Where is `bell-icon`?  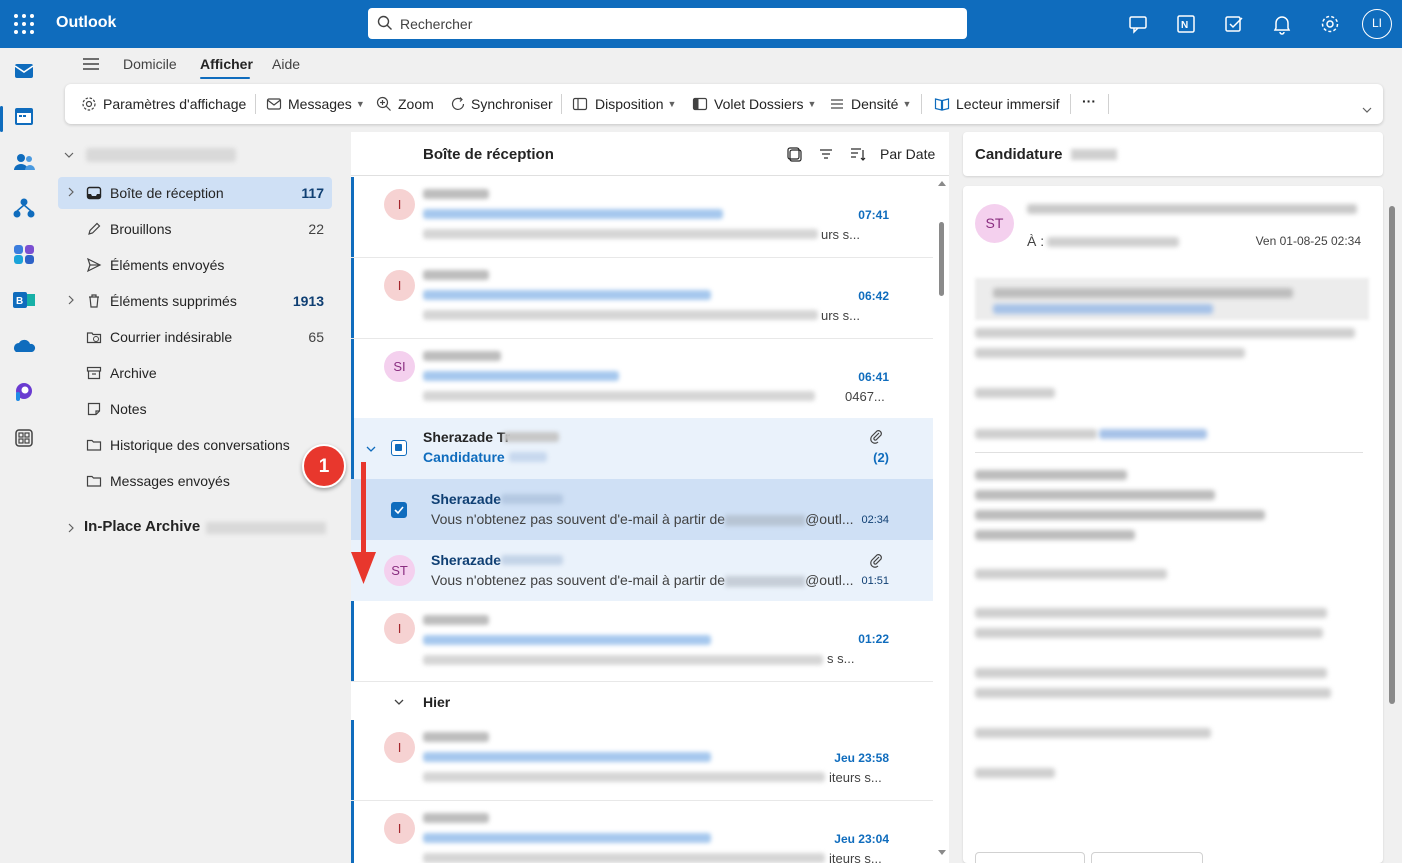 bell-icon is located at coordinates (1282, 24).